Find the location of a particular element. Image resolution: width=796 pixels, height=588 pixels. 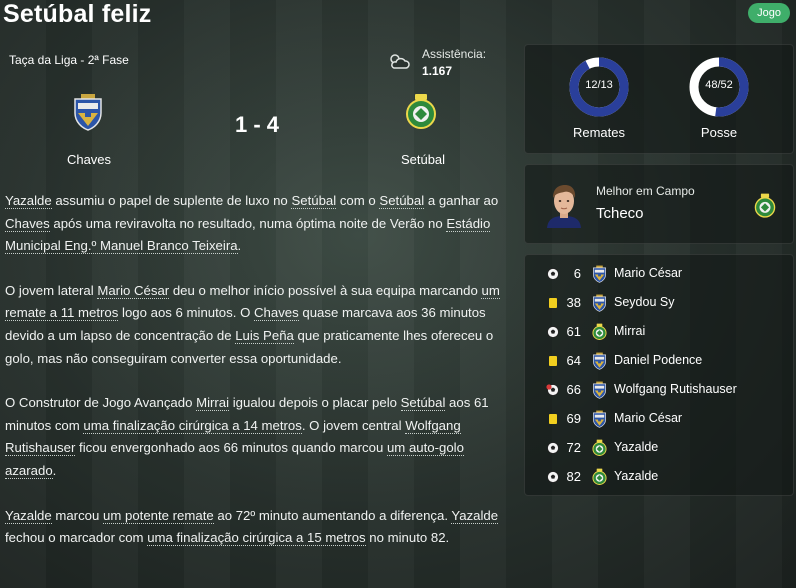

own-goal-ball-icon is located at coordinates (552, 390).